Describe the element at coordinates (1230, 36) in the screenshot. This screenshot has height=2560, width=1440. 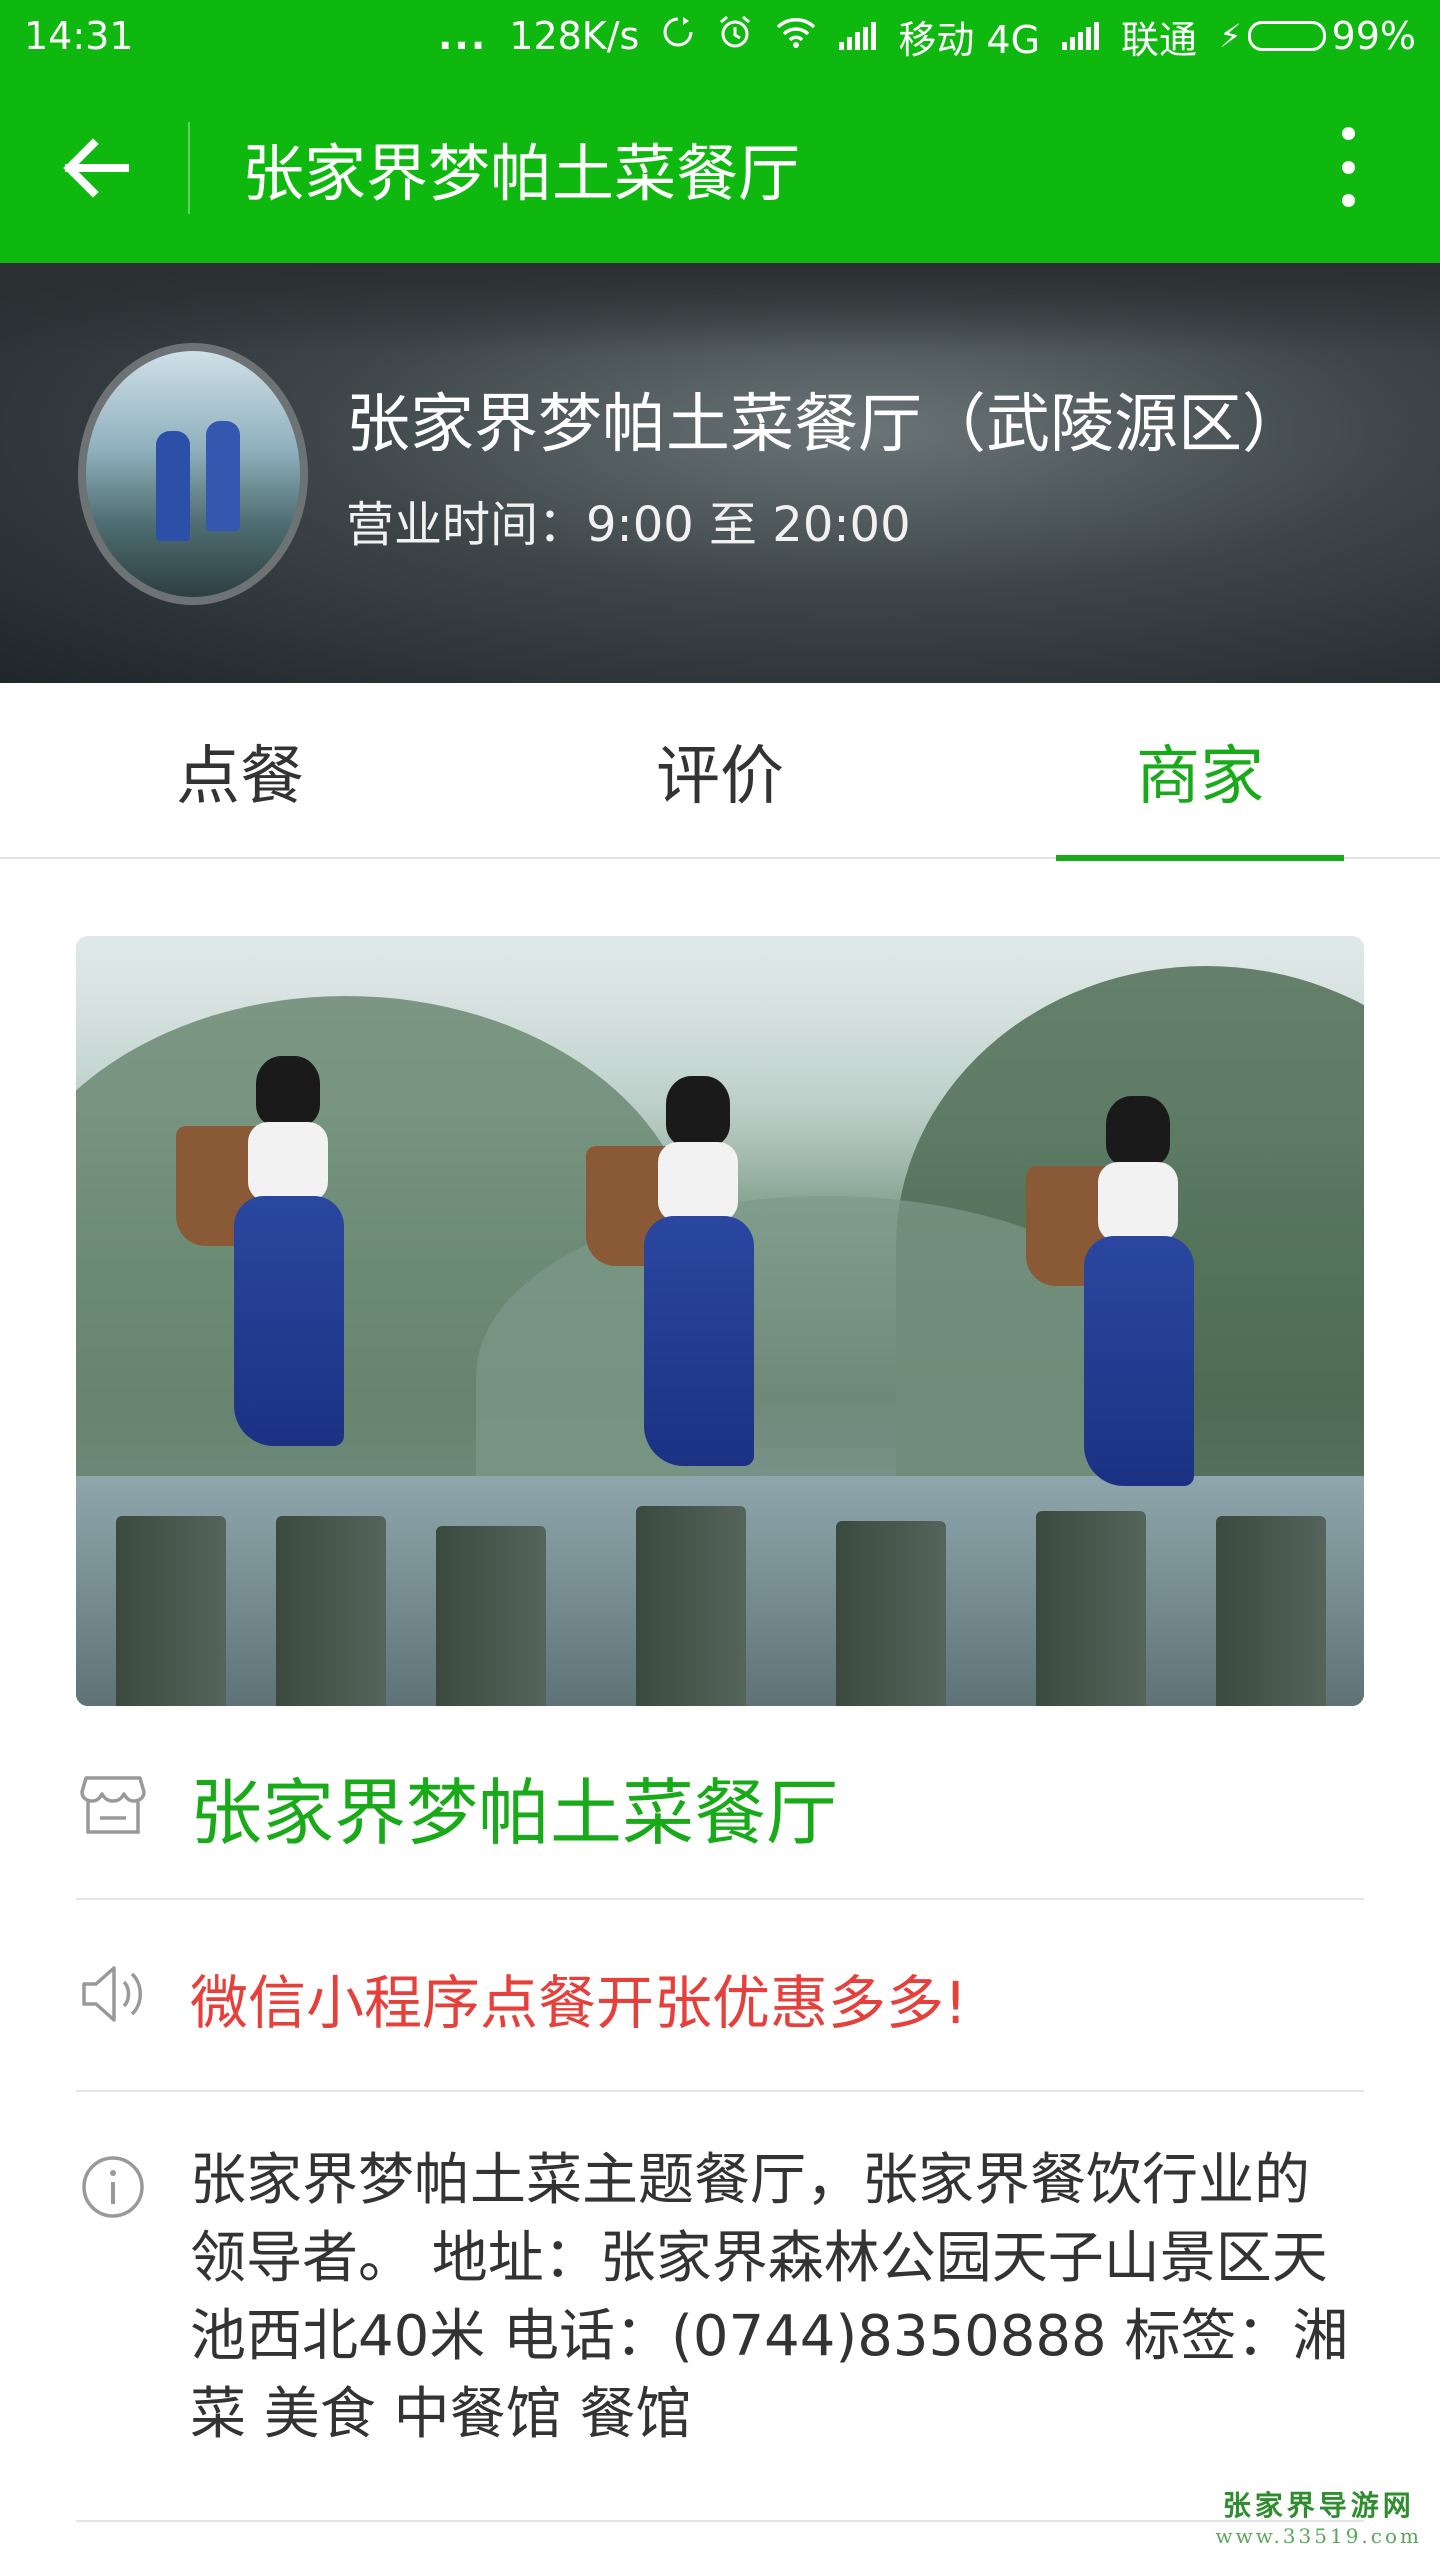
I see `charging-icon: ⚡` at that location.